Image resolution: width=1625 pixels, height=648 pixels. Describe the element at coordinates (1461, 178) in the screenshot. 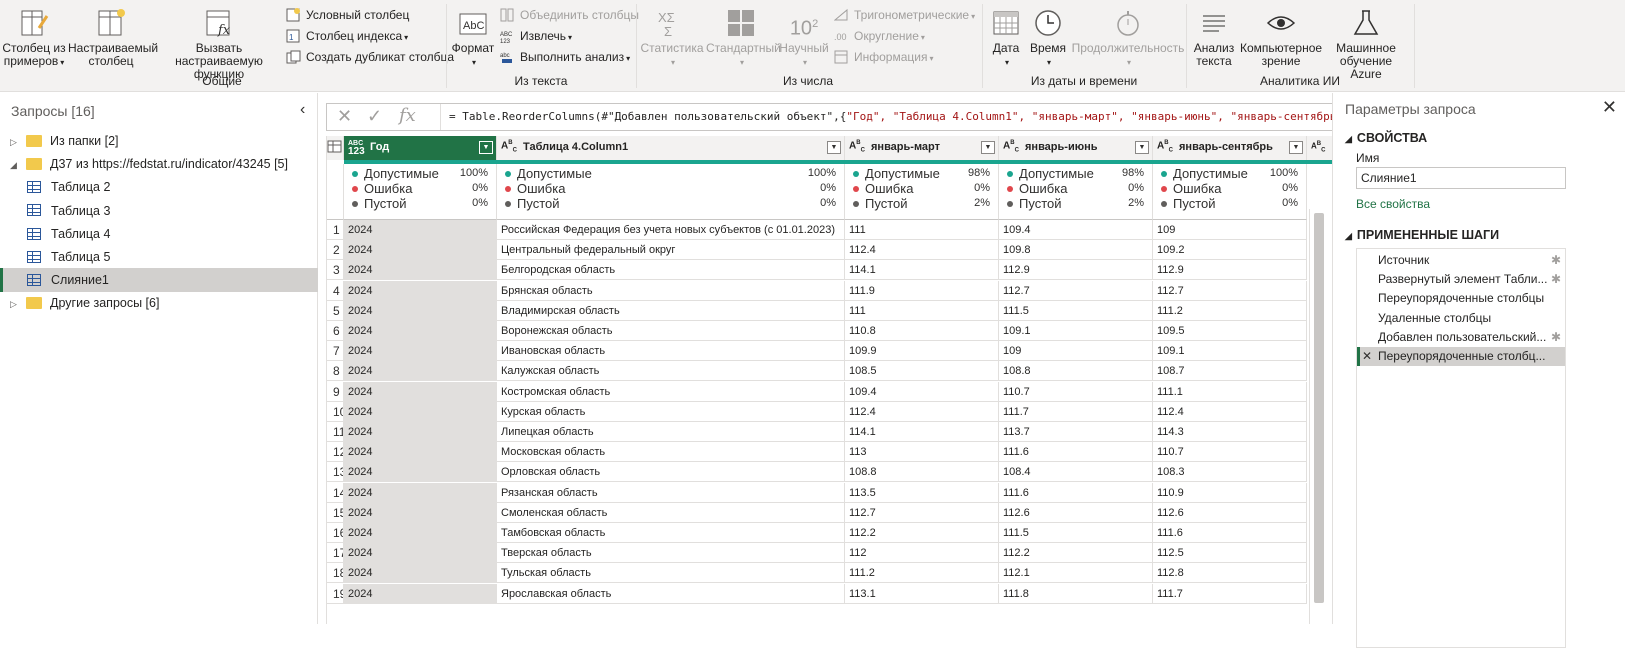

I see `query-name-input: Слияние1` at that location.